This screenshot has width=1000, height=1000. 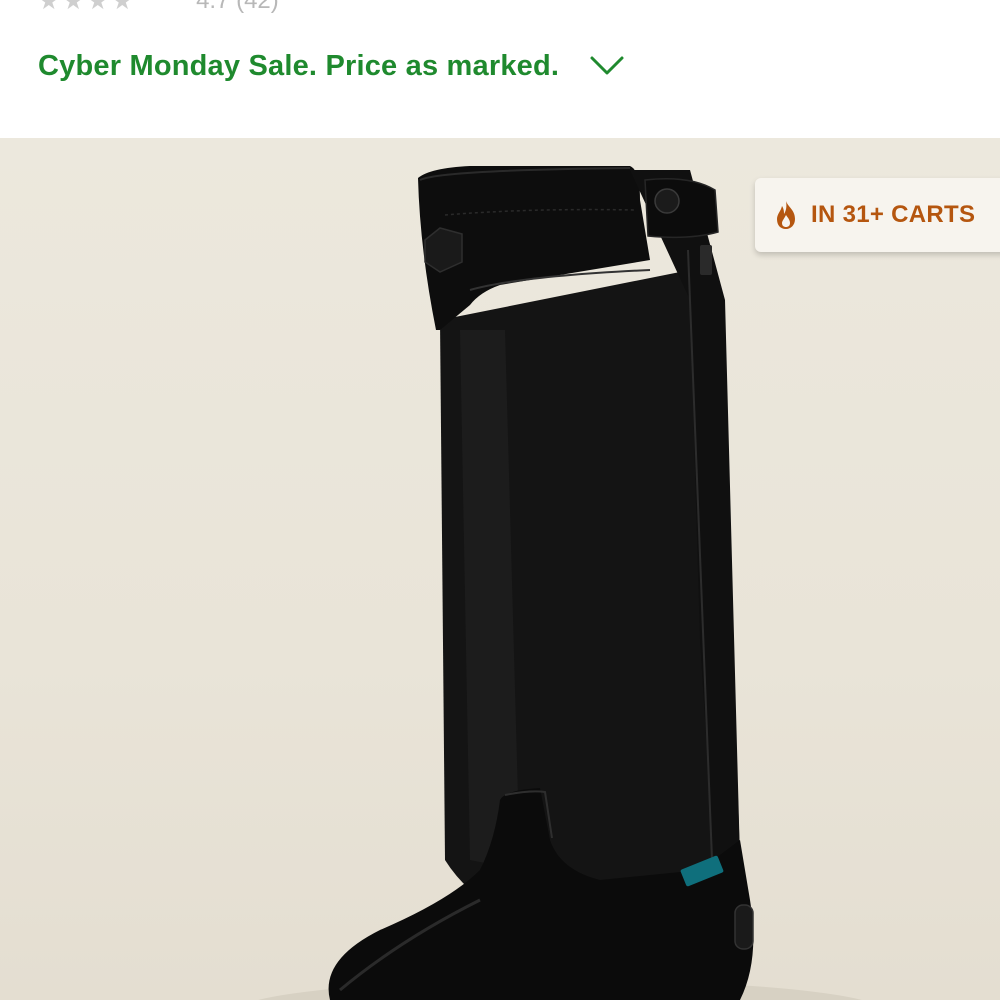 I want to click on sale-banner: Cyber Monday Sale. Price as marked., so click(x=331, y=66).